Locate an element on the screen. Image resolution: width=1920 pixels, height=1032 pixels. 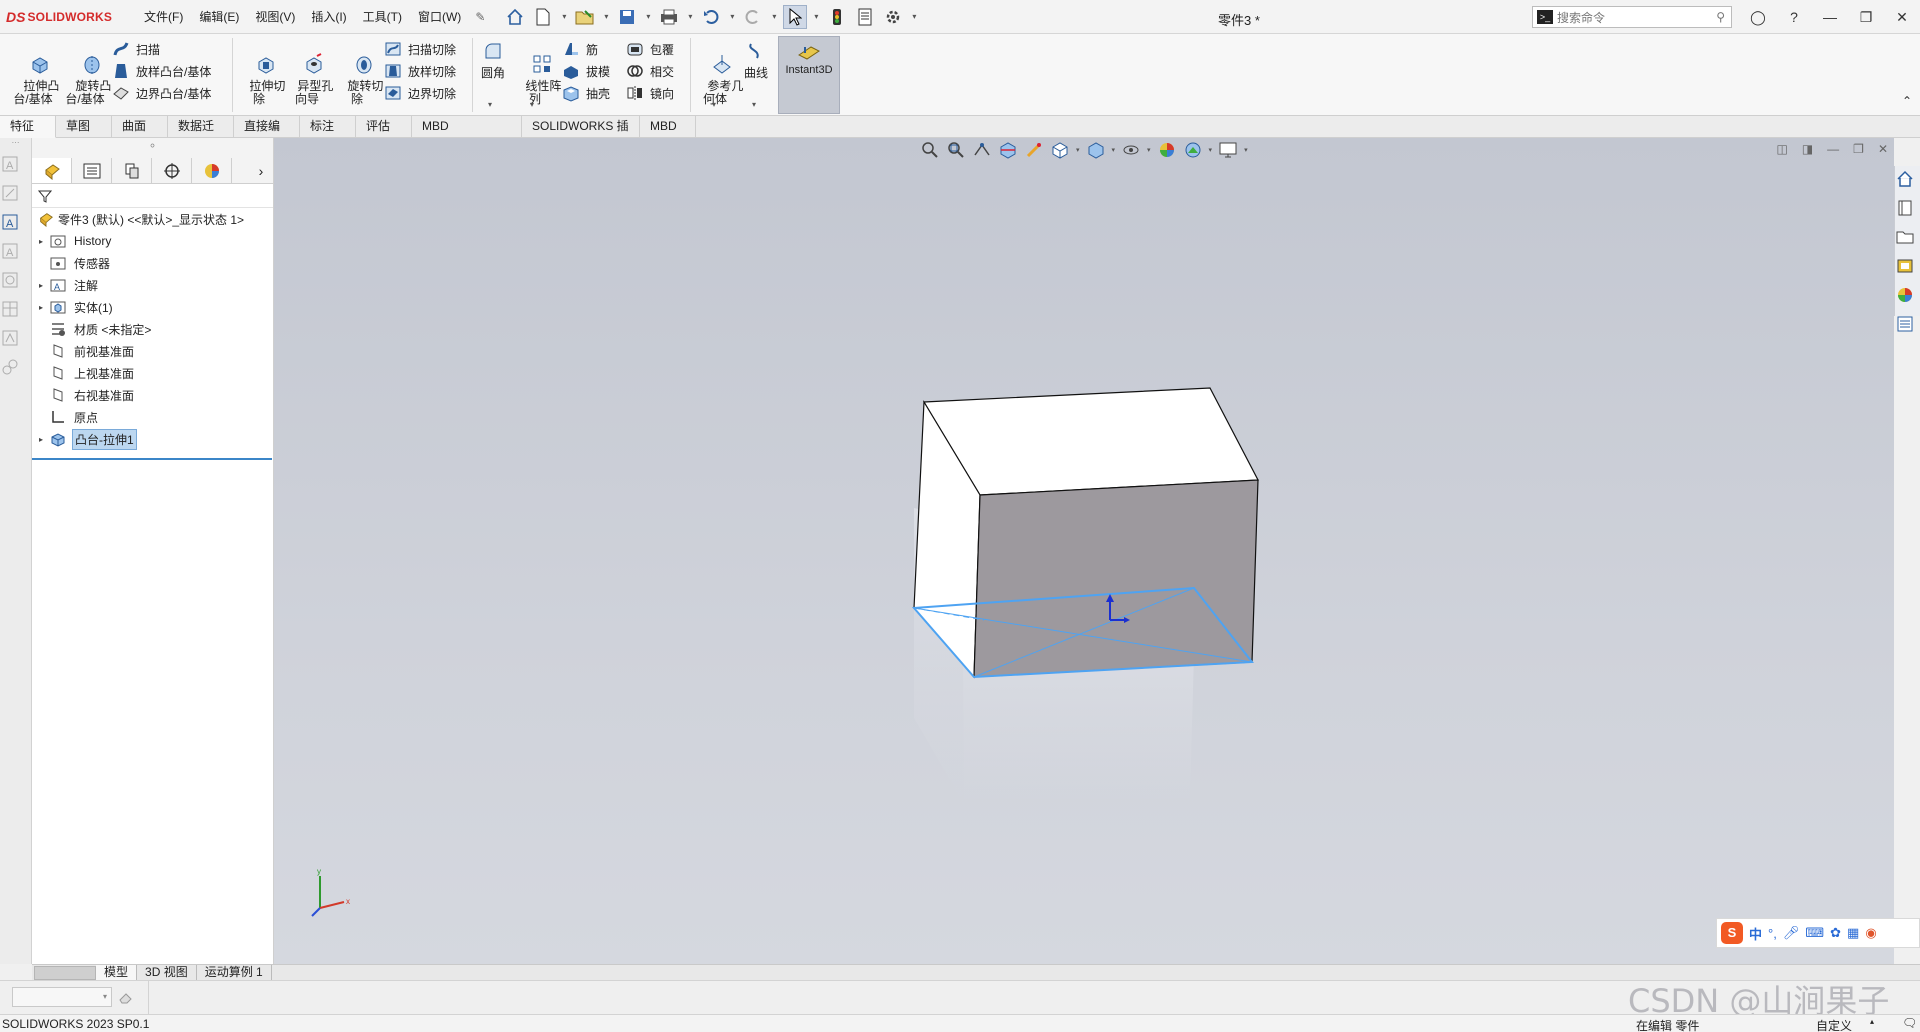
tab-motion-study: 运动算例 1 is located at coordinates (234, 972).